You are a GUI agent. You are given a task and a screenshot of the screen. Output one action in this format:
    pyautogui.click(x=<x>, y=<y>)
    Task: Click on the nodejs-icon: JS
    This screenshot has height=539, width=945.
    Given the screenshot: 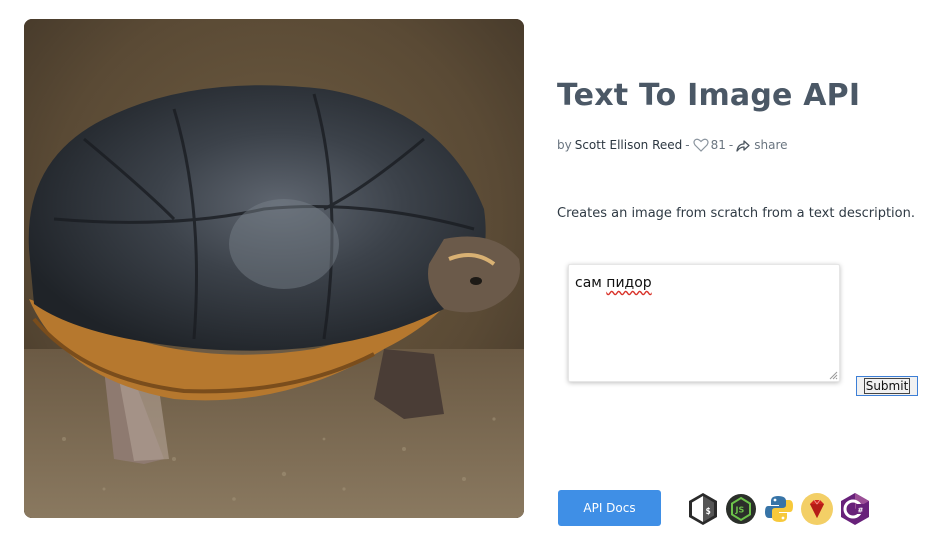 What is the action you would take?
    pyautogui.click(x=741, y=509)
    